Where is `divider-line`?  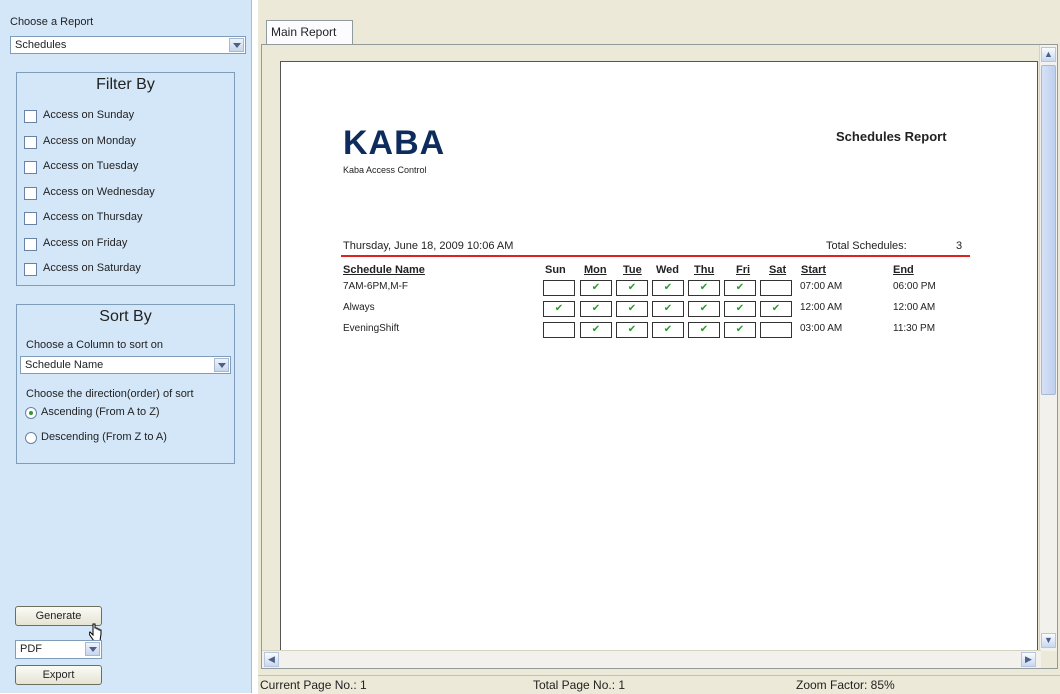
divider-line is located at coordinates (655, 256).